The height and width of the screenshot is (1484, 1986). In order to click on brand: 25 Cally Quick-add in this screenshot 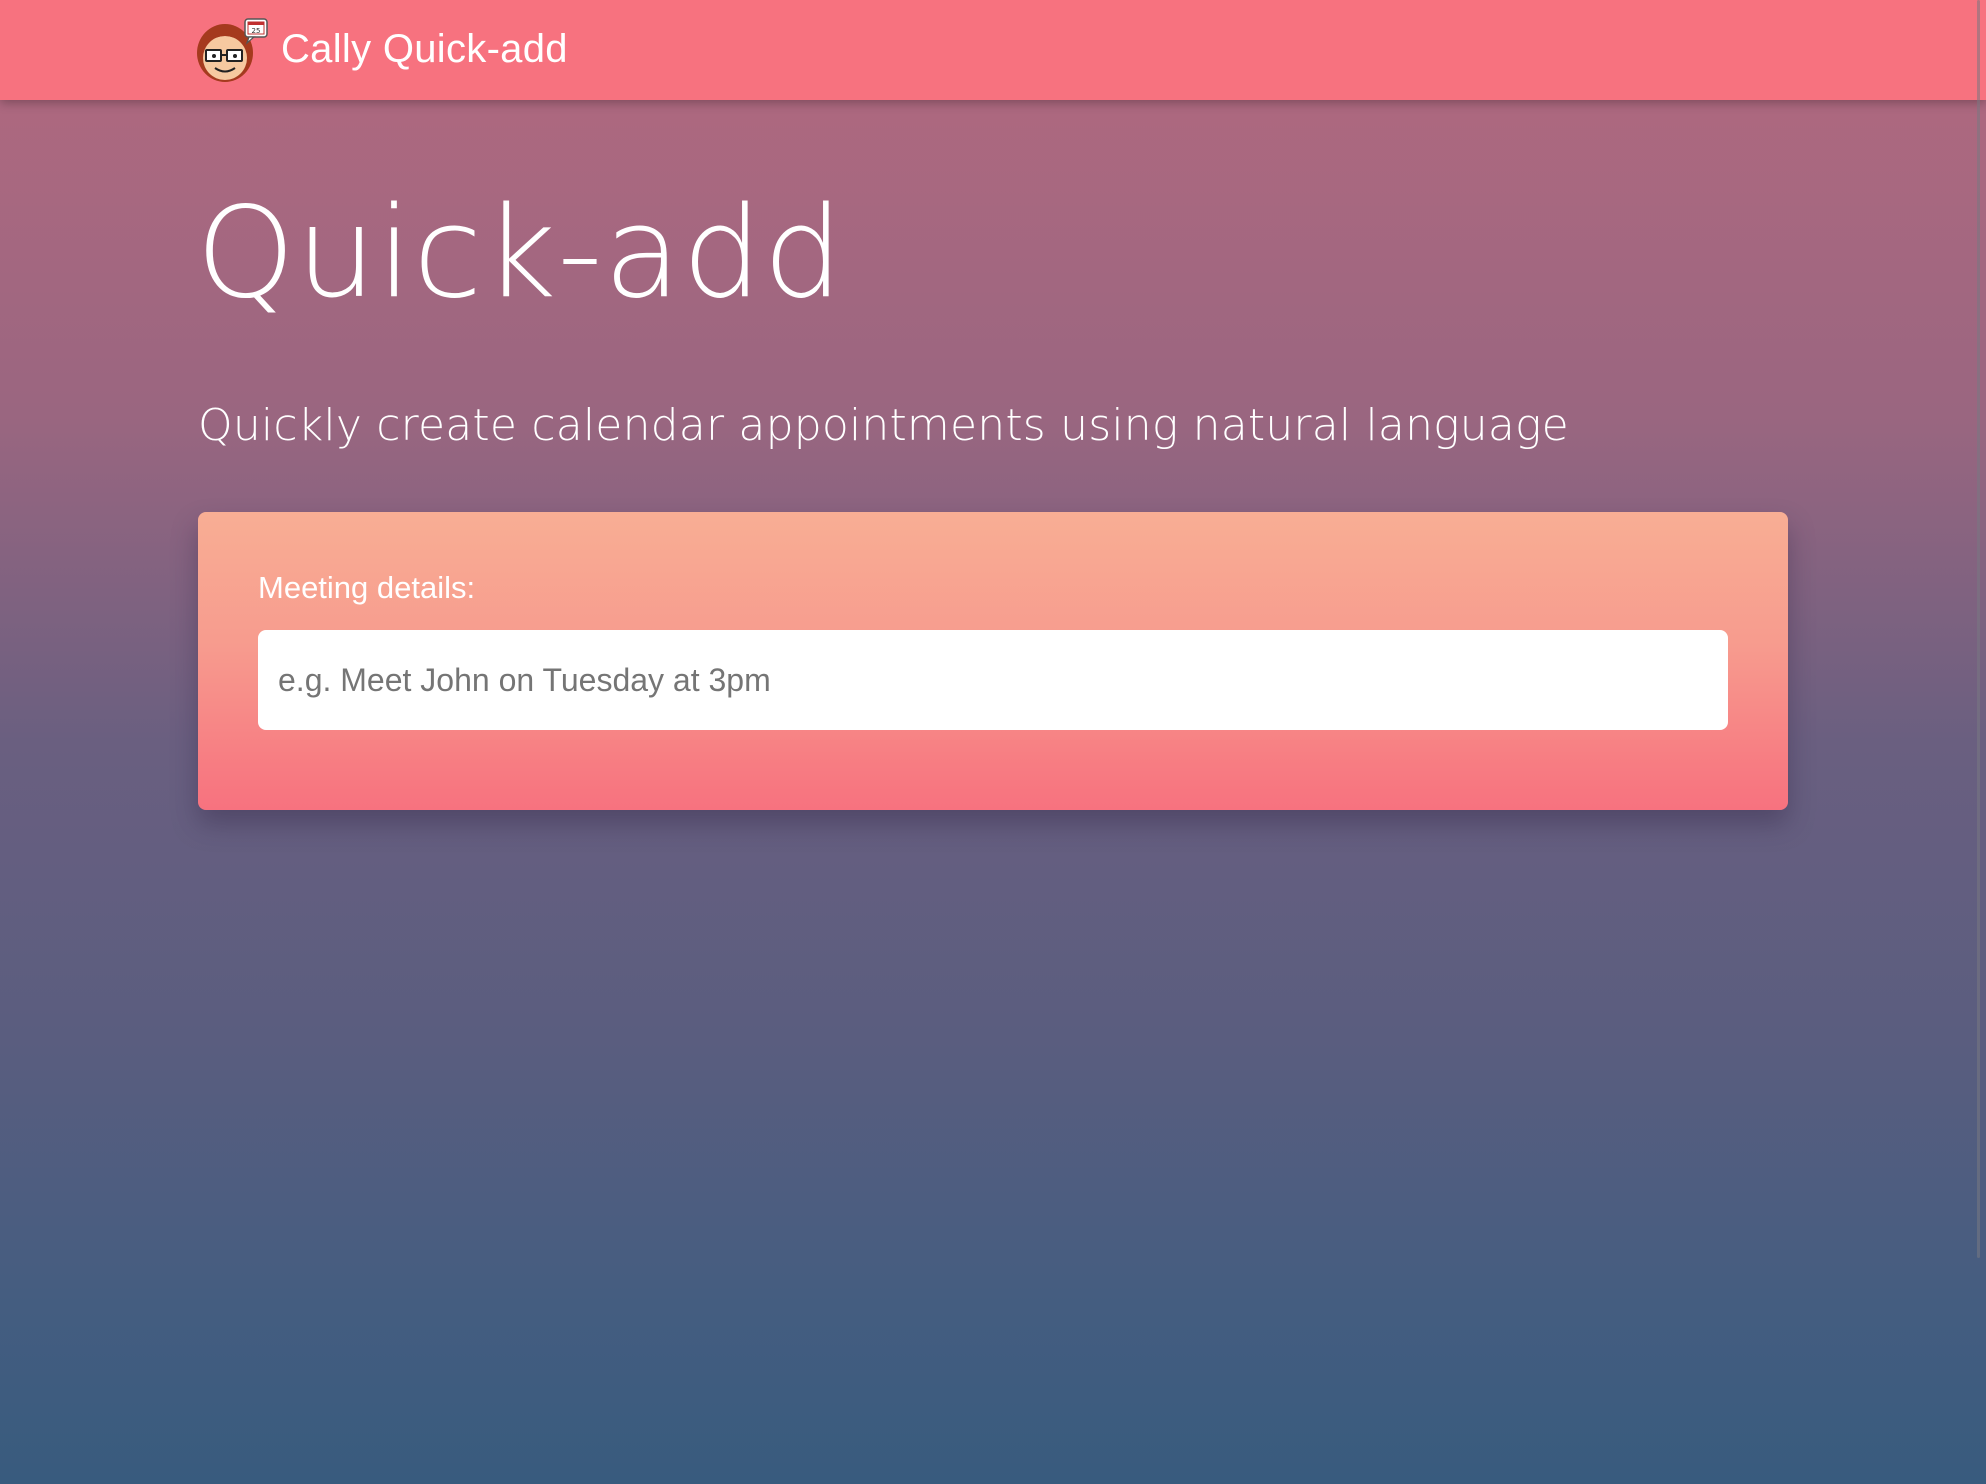, I will do `click(381, 49)`.